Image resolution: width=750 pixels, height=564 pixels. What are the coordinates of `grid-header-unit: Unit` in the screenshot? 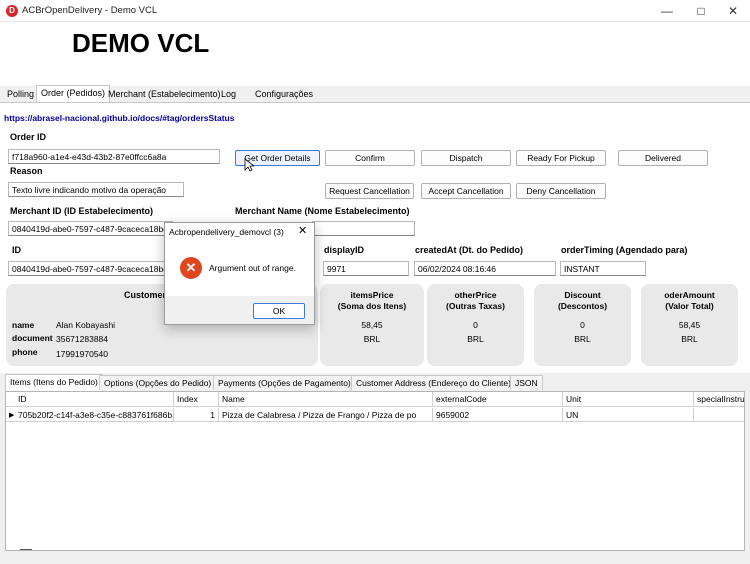 It's located at (628, 399).